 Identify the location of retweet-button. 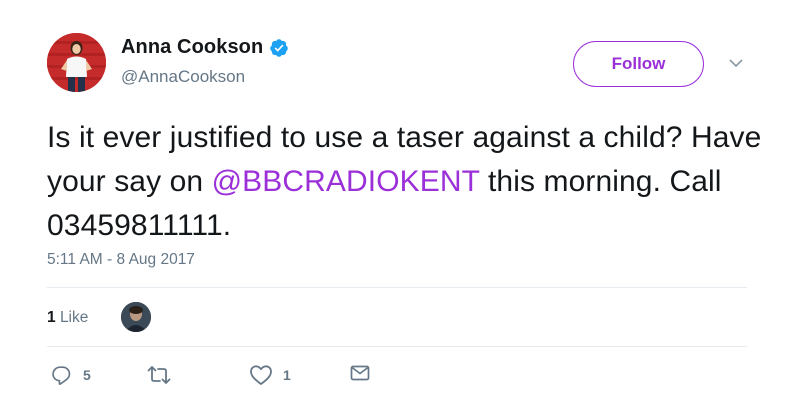
(159, 375).